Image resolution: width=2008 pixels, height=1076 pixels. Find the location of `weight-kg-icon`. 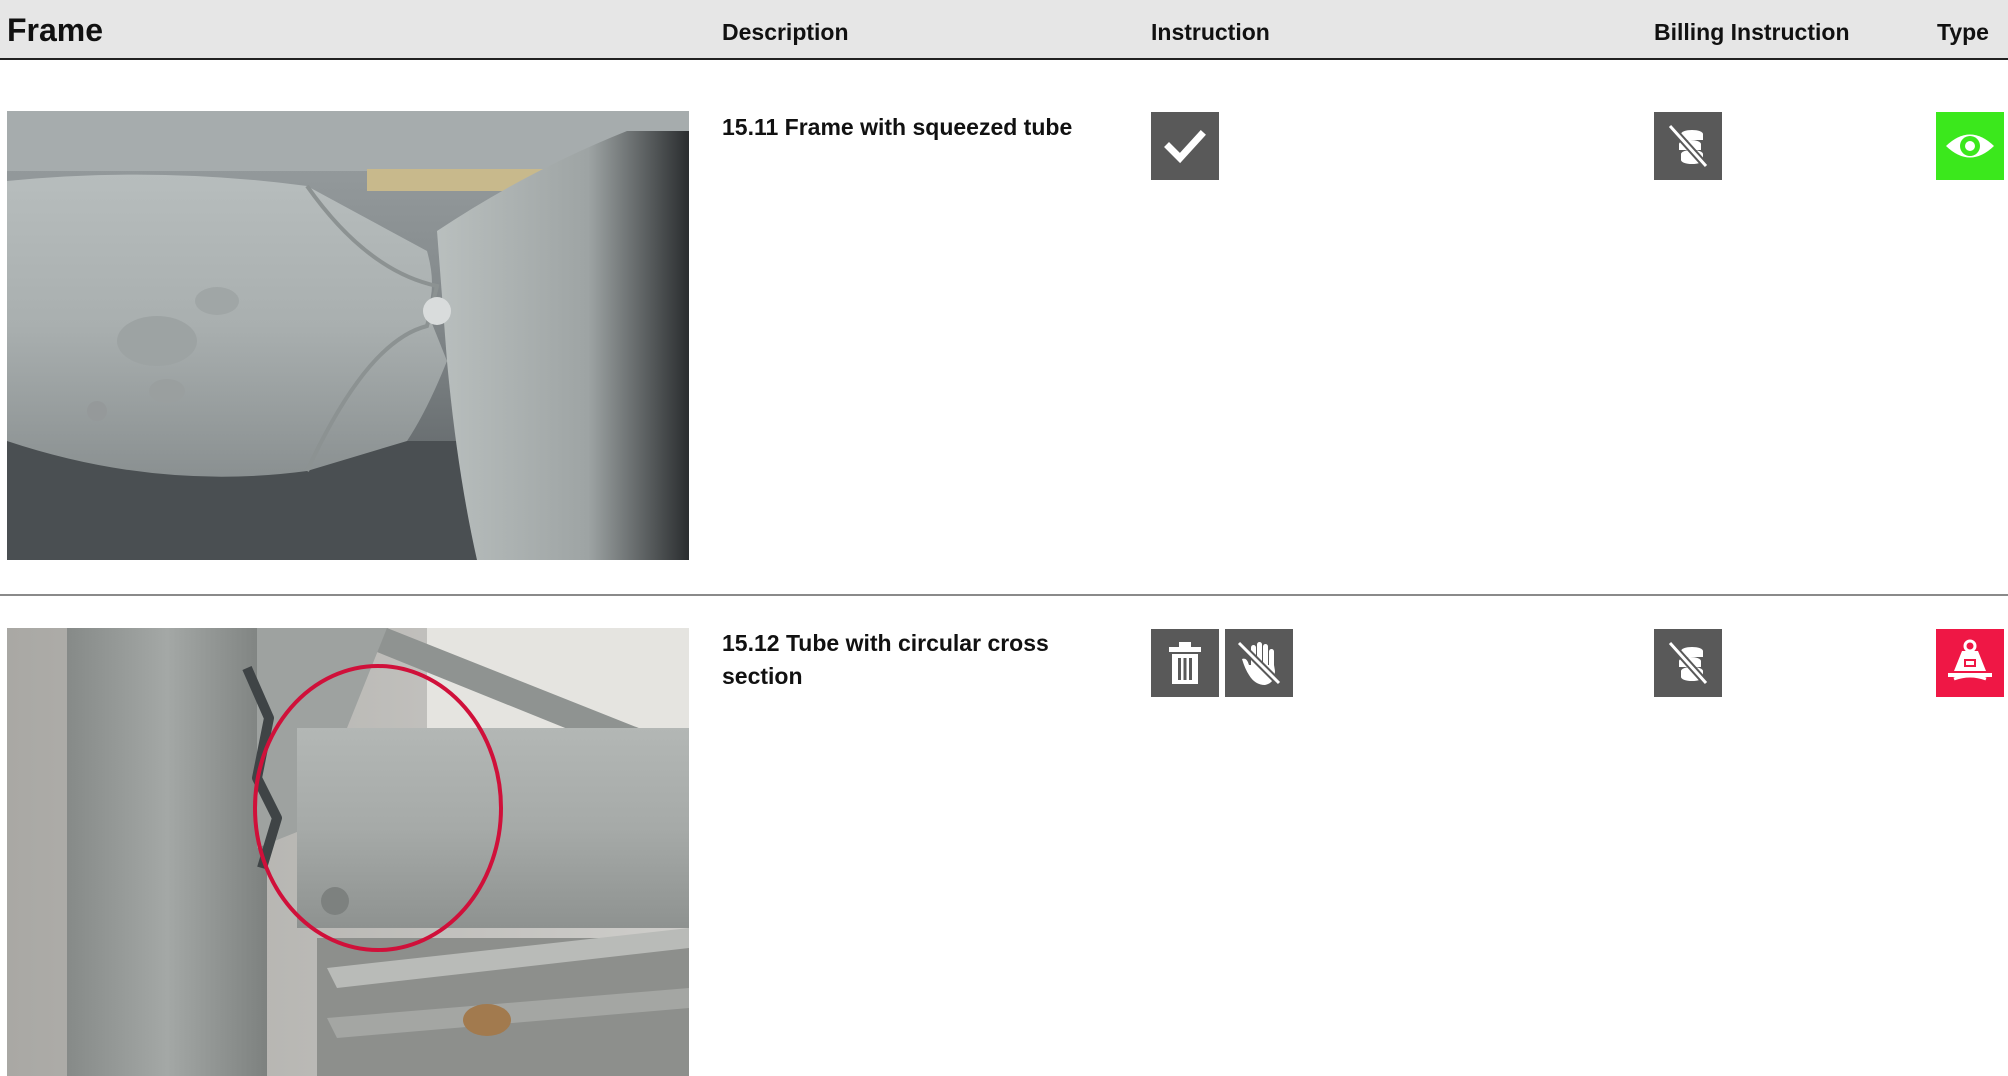

weight-kg-icon is located at coordinates (1970, 663).